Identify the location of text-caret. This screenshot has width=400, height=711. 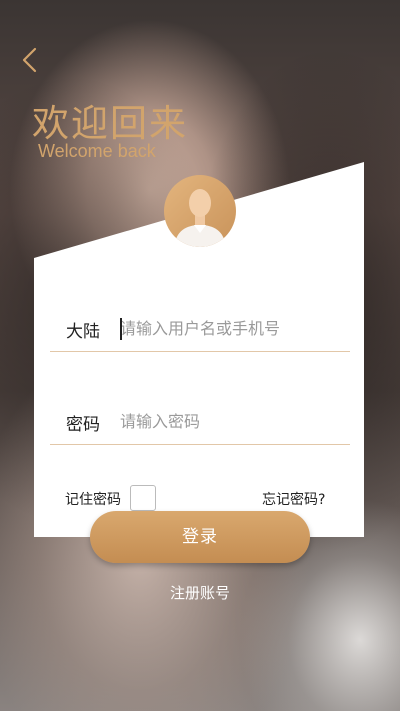
(121, 329).